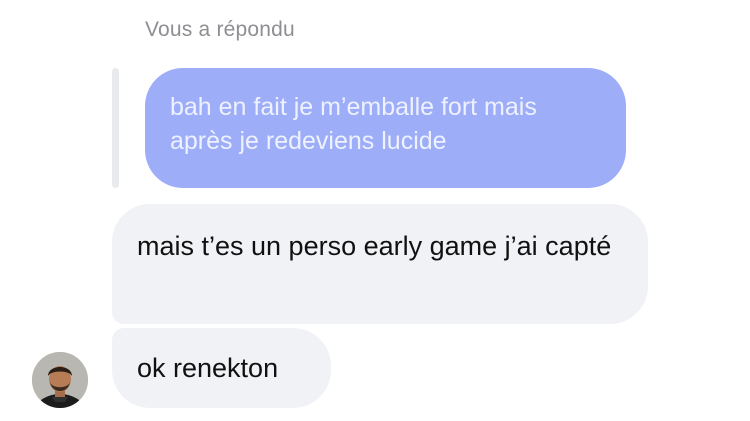 The image size is (750, 421). I want to click on avatar, so click(60, 380).